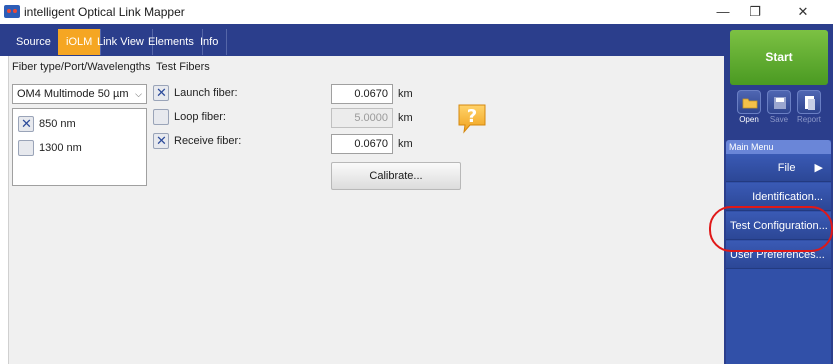 The height and width of the screenshot is (364, 833). What do you see at coordinates (161, 117) in the screenshot?
I see `loop-fiber-checkbox` at bounding box center [161, 117].